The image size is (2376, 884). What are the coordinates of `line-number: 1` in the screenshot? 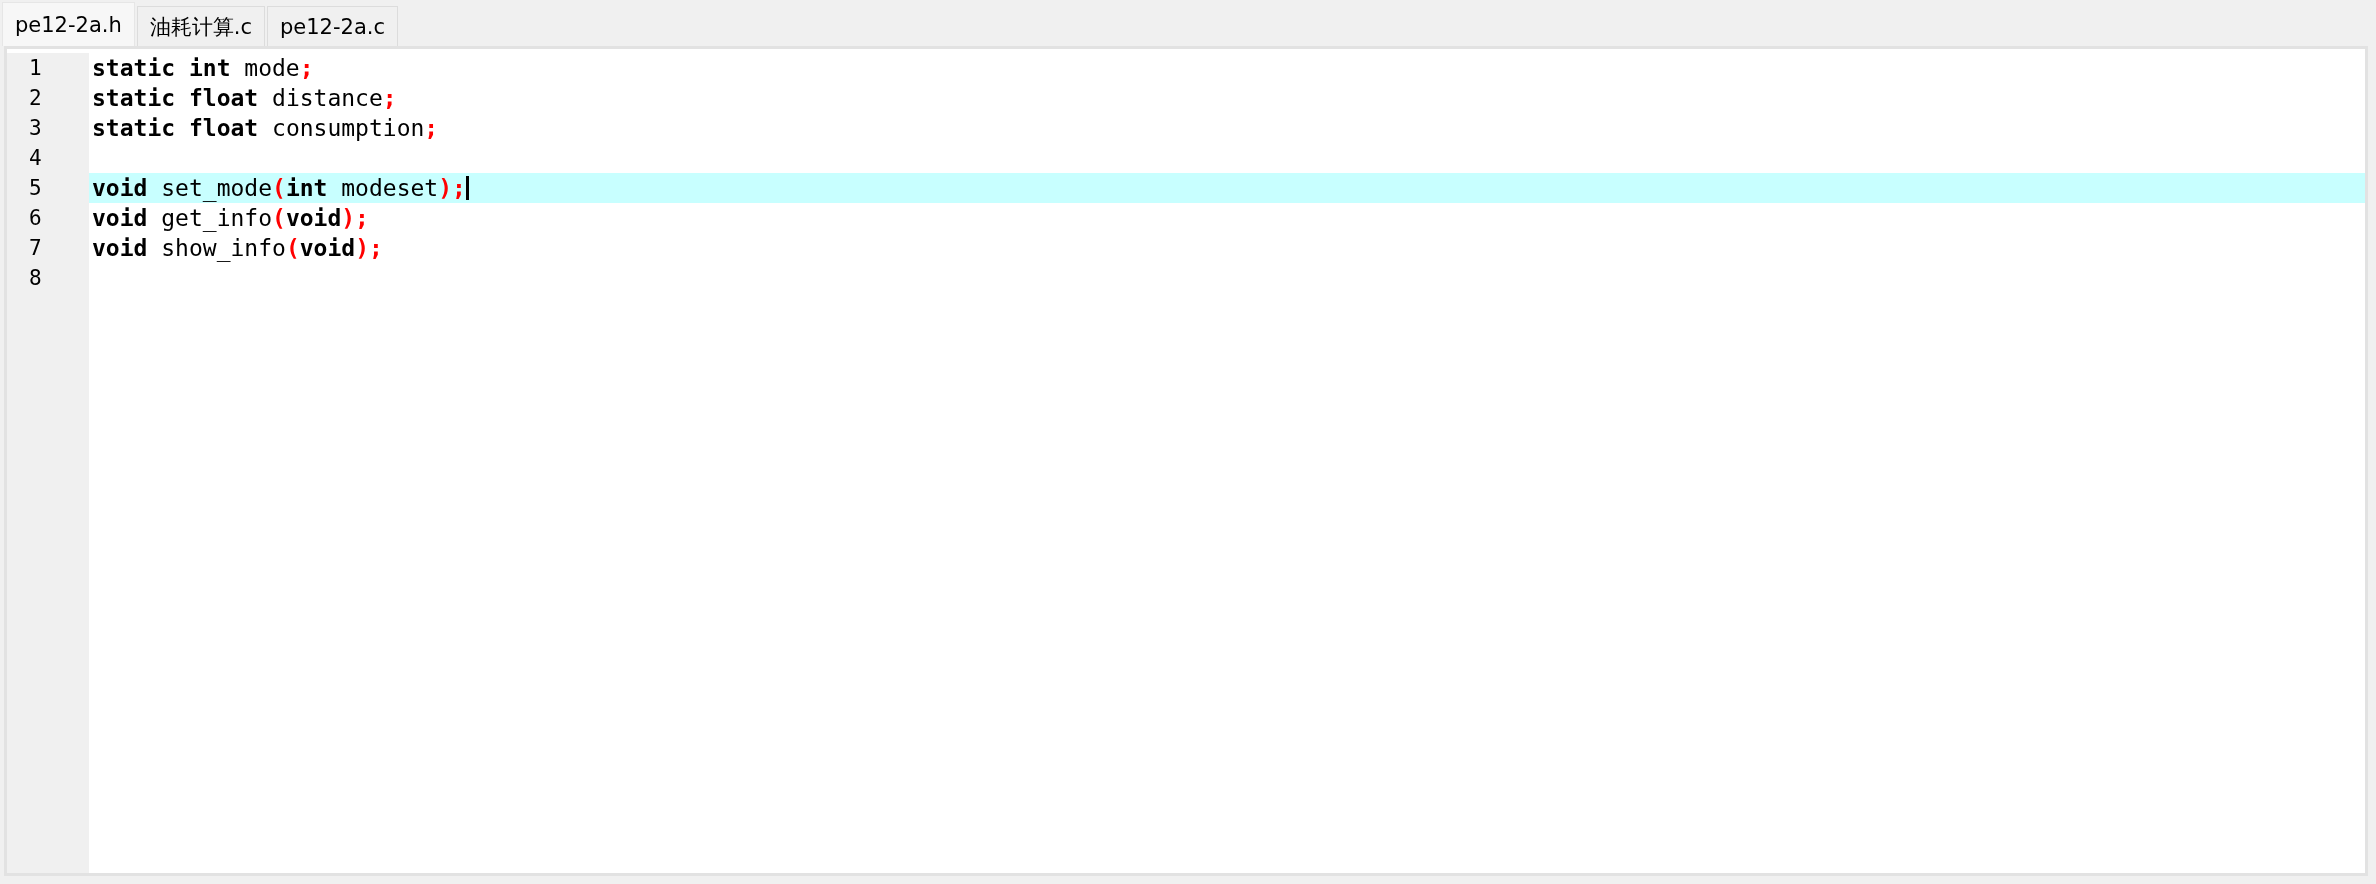 It's located at (35, 68).